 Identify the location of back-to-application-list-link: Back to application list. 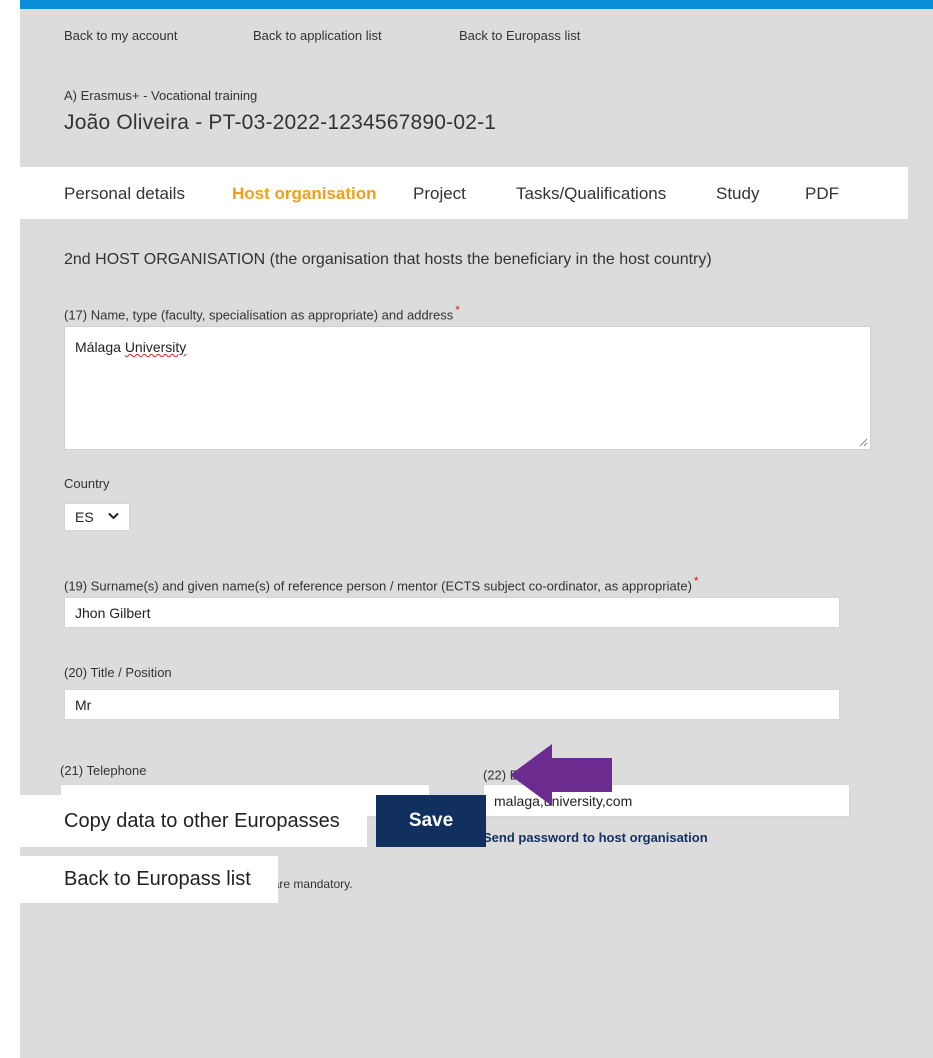
(317, 35).